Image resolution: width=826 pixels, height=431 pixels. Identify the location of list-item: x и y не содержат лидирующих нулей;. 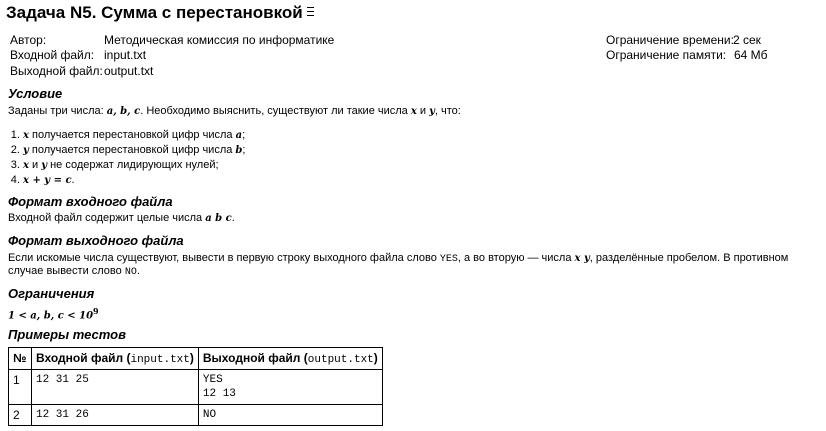
(134, 165).